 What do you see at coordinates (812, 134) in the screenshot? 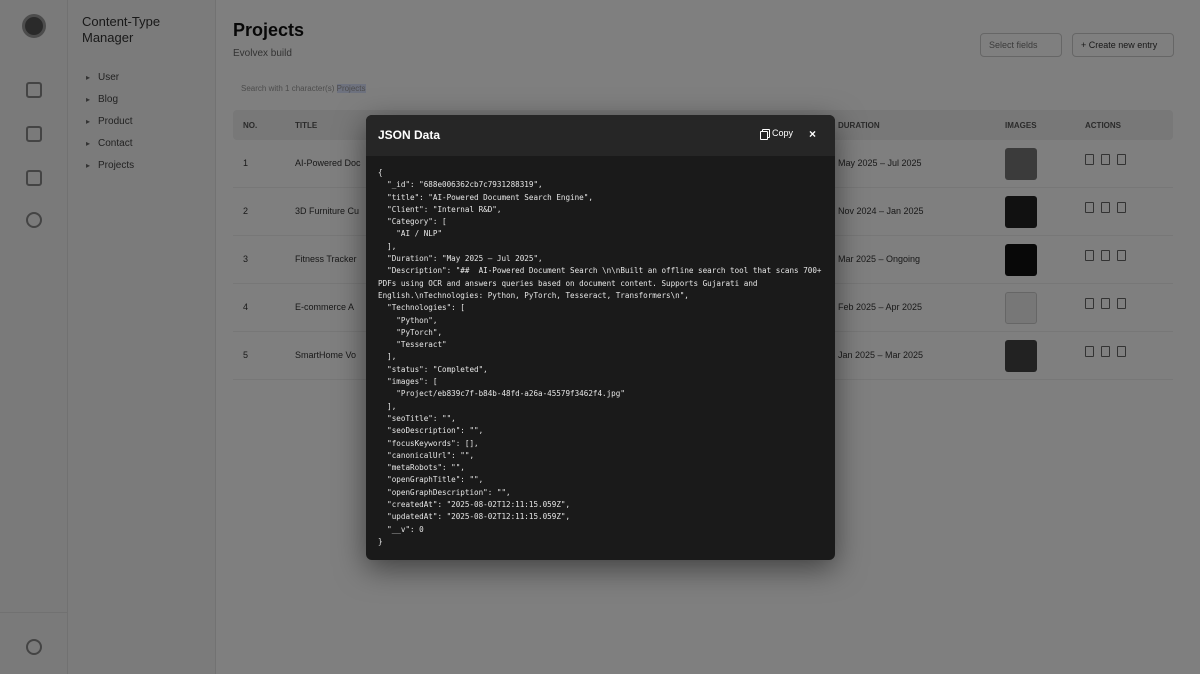
I see `close-icon: ×` at bounding box center [812, 134].